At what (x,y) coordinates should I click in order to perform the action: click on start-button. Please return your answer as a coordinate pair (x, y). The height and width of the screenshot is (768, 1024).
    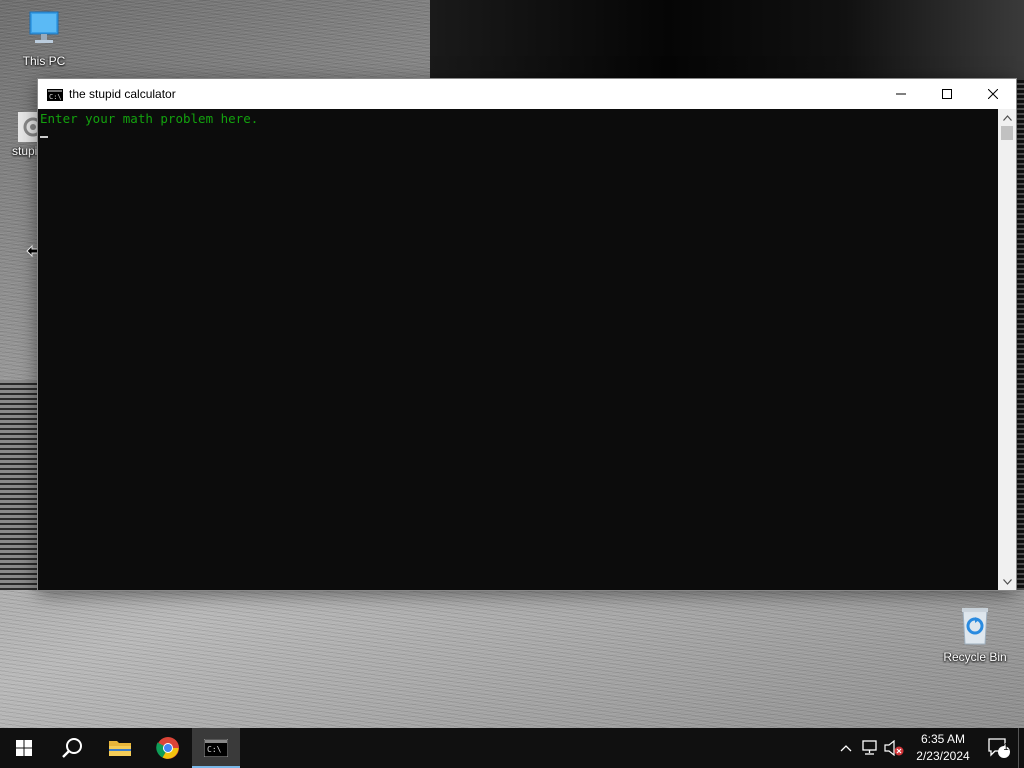
    Looking at the image, I should click on (24, 748).